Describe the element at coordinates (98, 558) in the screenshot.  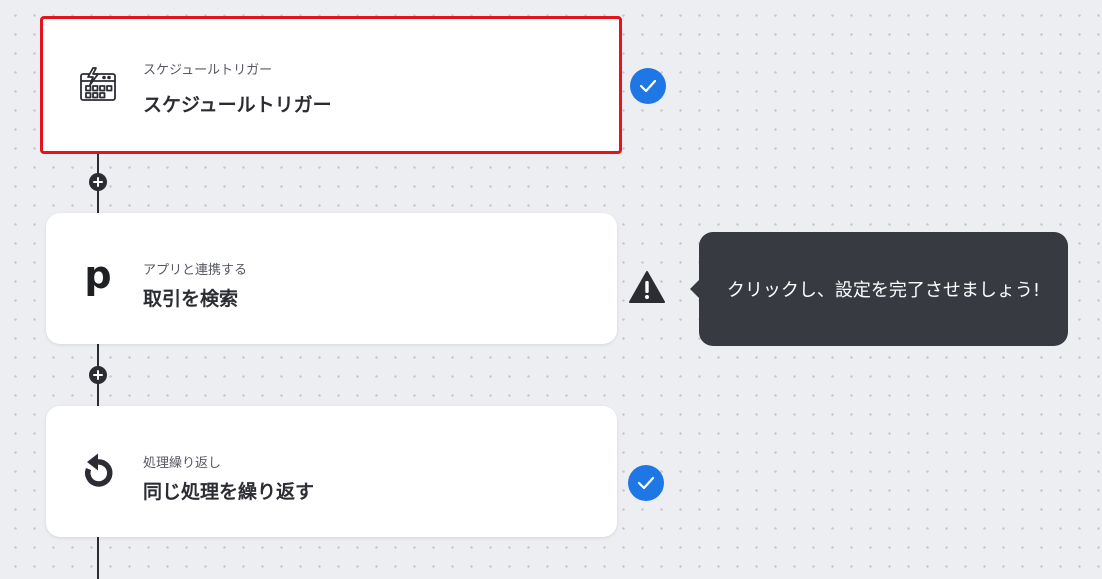
I see `flow-connector` at that location.